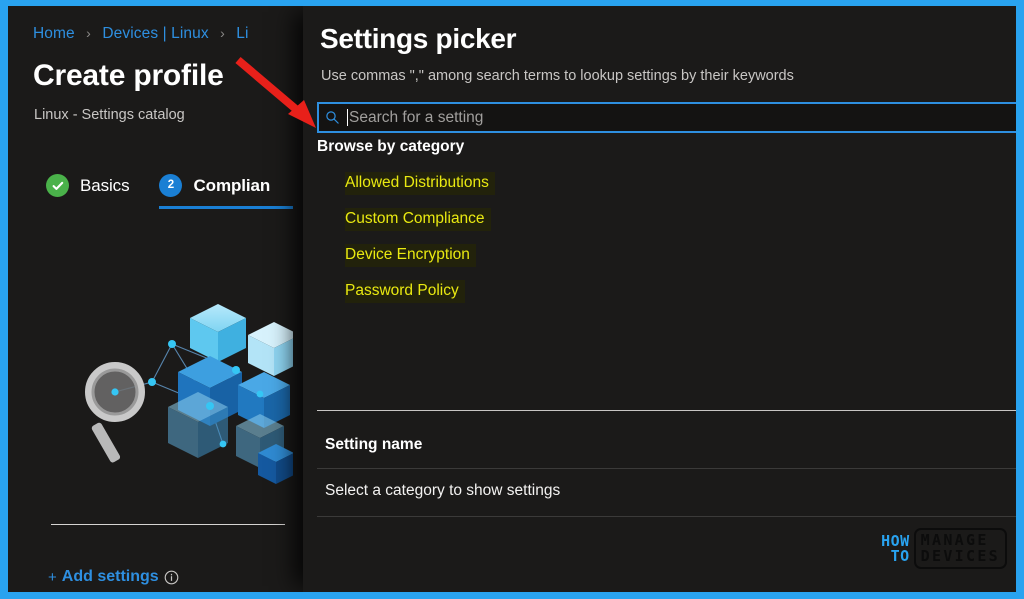  Describe the element at coordinates (168, 524) in the screenshot. I see `left-panel-divider` at that location.